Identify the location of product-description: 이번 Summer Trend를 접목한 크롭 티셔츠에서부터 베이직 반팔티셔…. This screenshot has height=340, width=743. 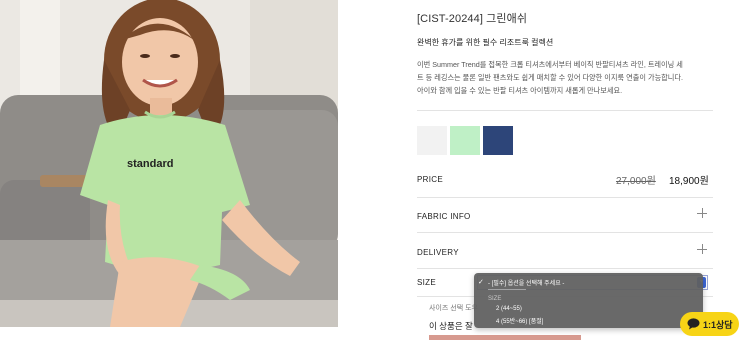
(565, 77).